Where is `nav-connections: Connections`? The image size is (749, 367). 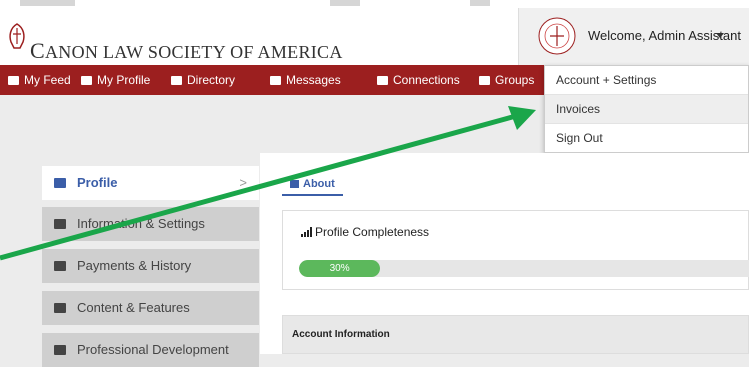
nav-connections: Connections is located at coordinates (418, 80).